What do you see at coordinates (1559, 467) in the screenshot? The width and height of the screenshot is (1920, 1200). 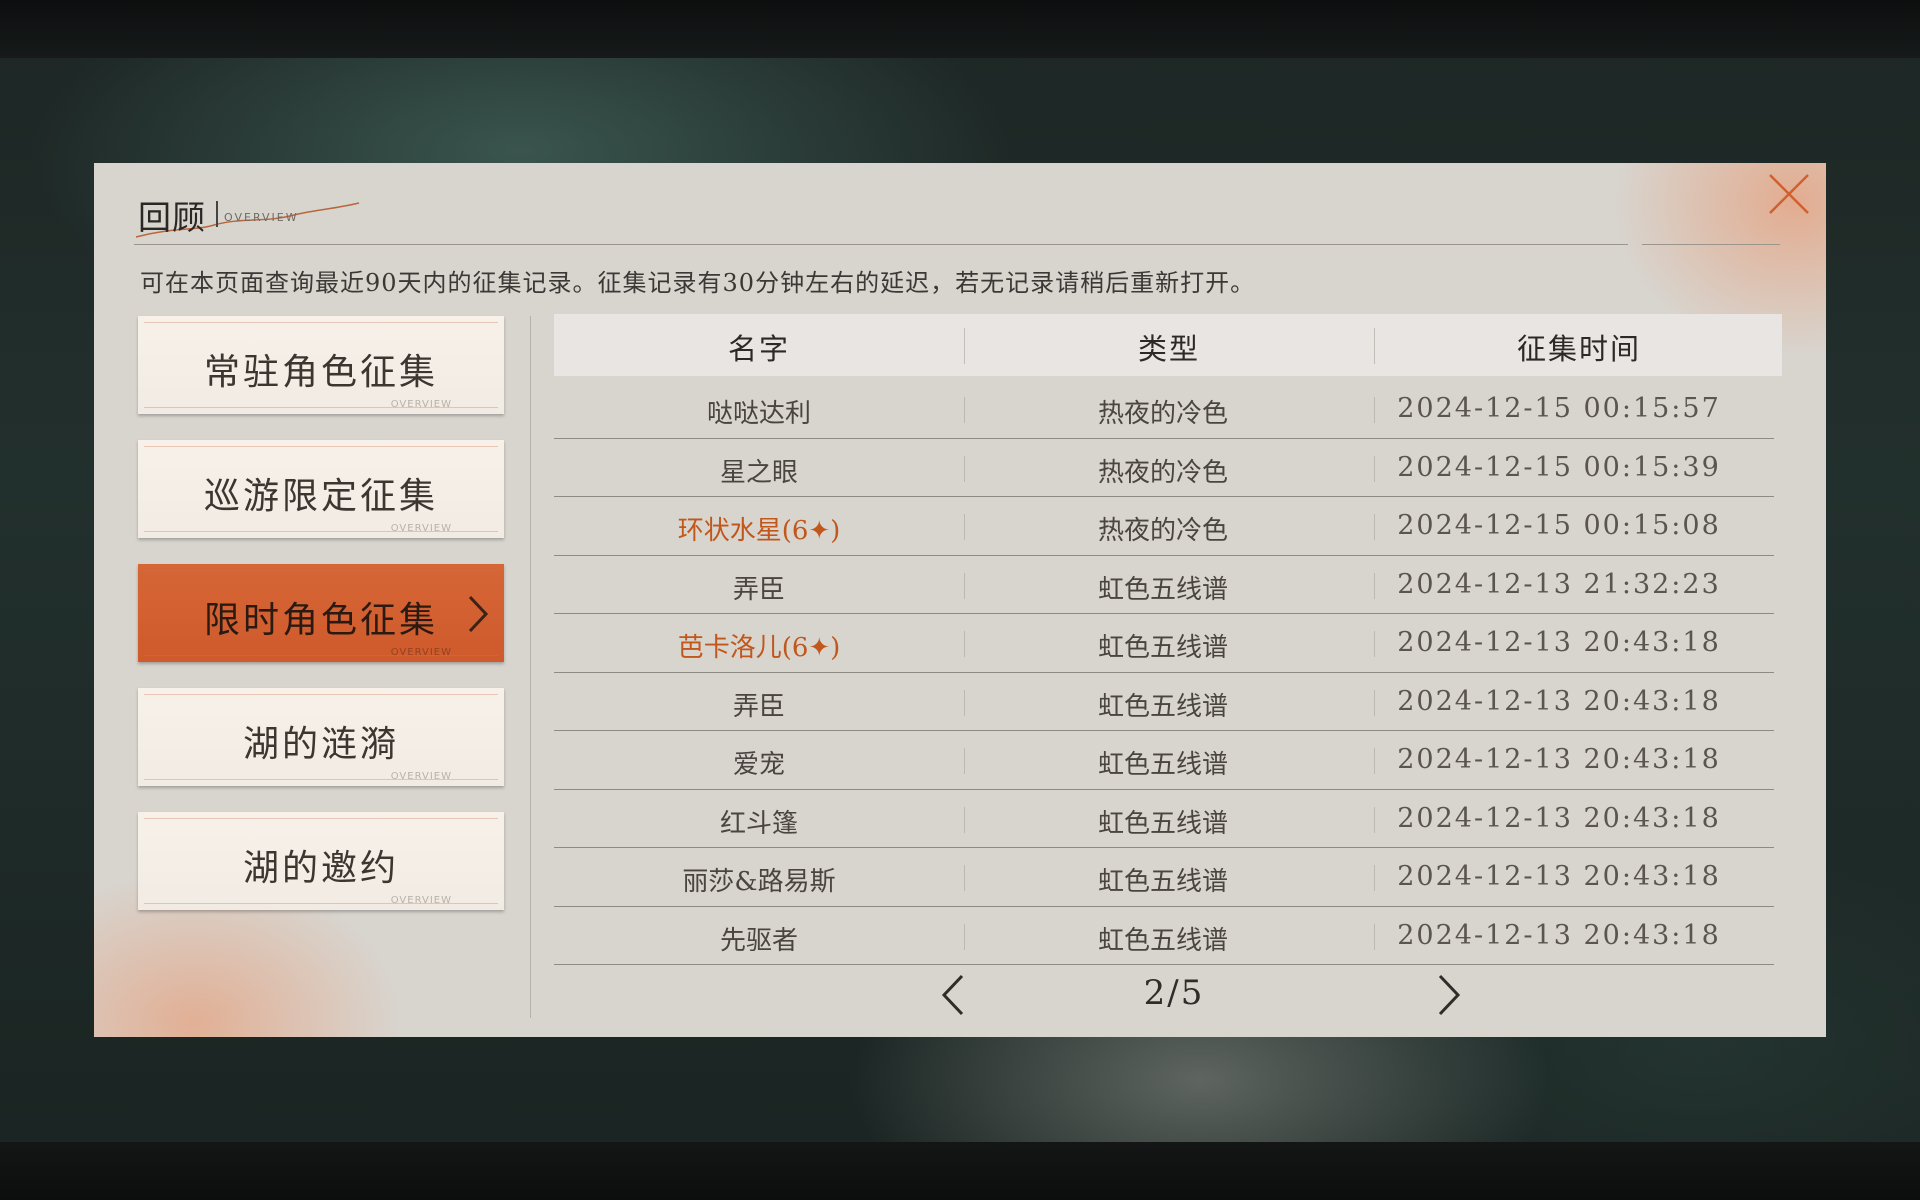 I see `cell-time: 2024-12-15 00:15:39` at bounding box center [1559, 467].